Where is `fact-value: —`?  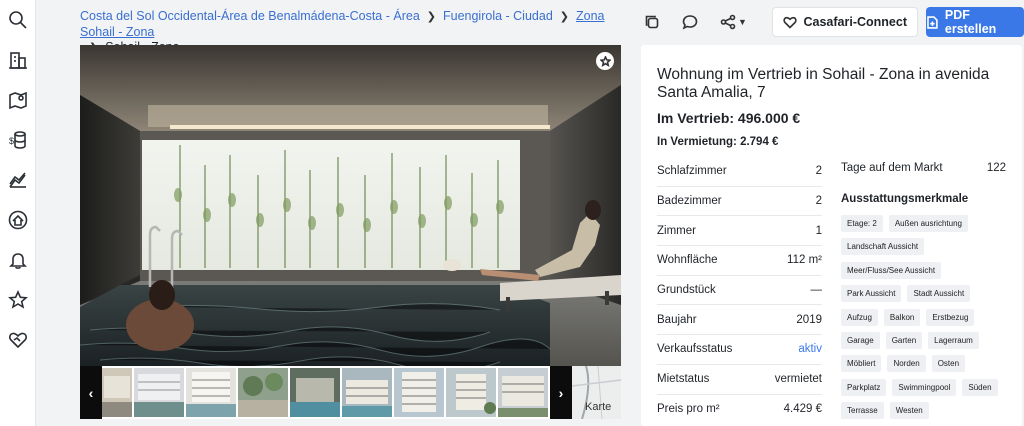 fact-value: — is located at coordinates (816, 290).